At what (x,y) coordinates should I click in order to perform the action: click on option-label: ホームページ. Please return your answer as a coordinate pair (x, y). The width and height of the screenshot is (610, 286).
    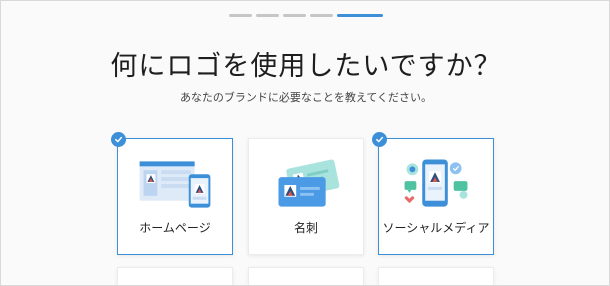
    Looking at the image, I should click on (175, 228).